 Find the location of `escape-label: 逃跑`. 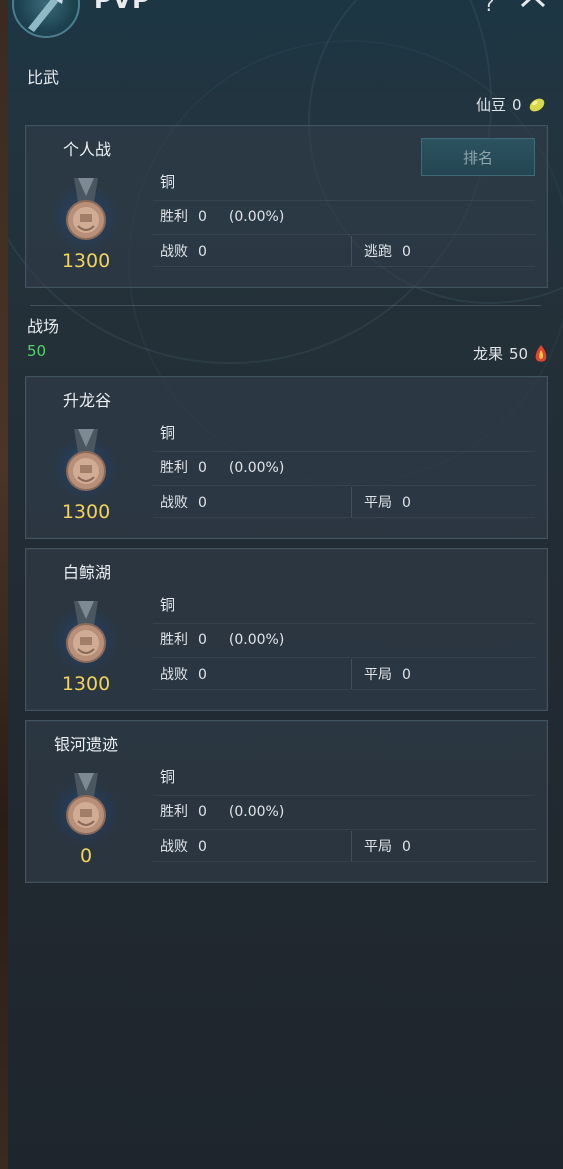

escape-label: 逃跑 is located at coordinates (378, 252).